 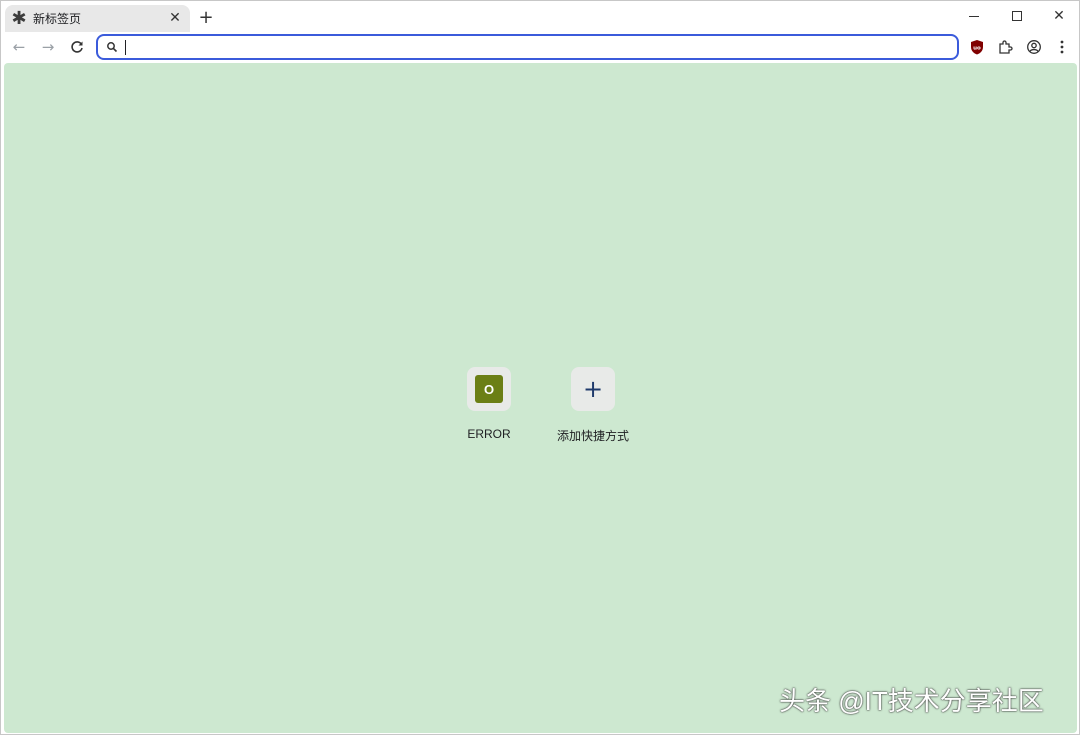 I want to click on shortcut-tile: +, so click(x=593, y=389).